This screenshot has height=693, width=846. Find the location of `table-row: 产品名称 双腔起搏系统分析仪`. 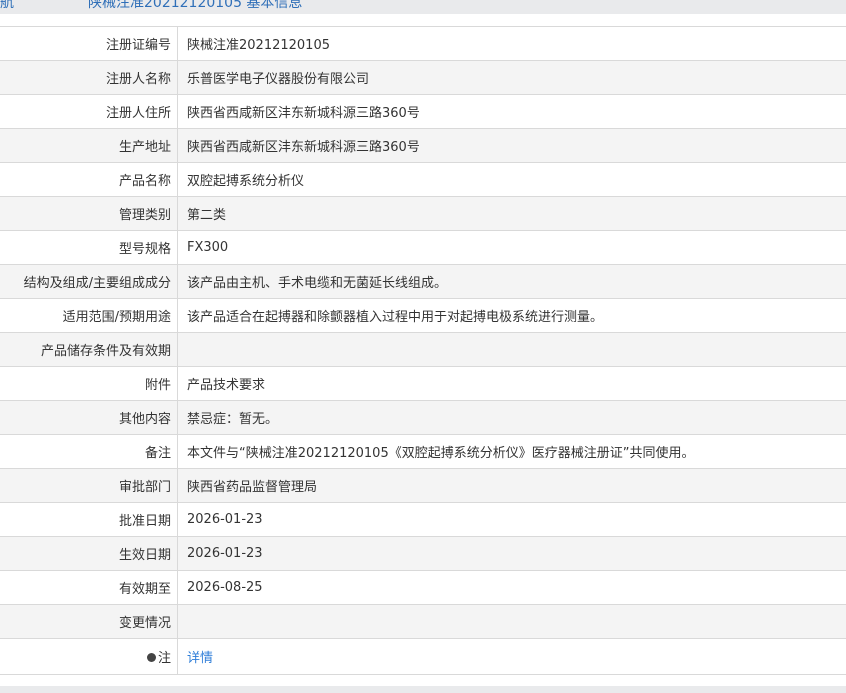

table-row: 产品名称 双腔起搏系统分析仪 is located at coordinates (423, 179).